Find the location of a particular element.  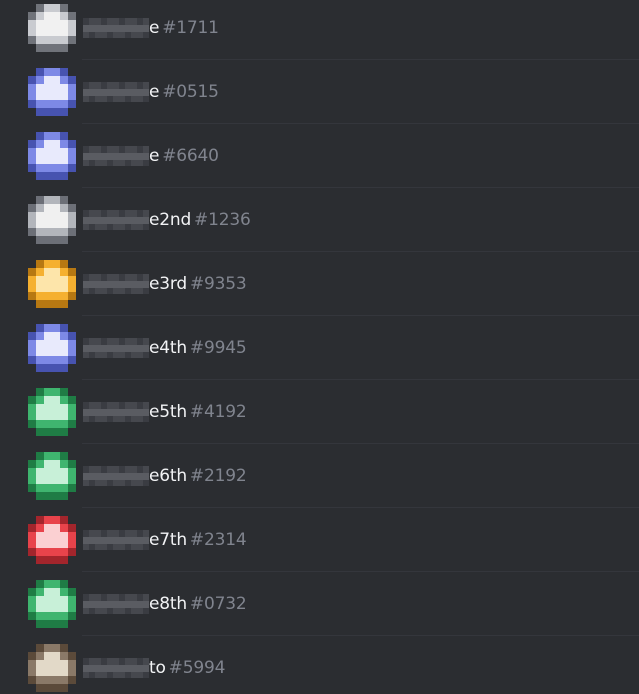

member-row: e4th #9945 is located at coordinates (319, 348).